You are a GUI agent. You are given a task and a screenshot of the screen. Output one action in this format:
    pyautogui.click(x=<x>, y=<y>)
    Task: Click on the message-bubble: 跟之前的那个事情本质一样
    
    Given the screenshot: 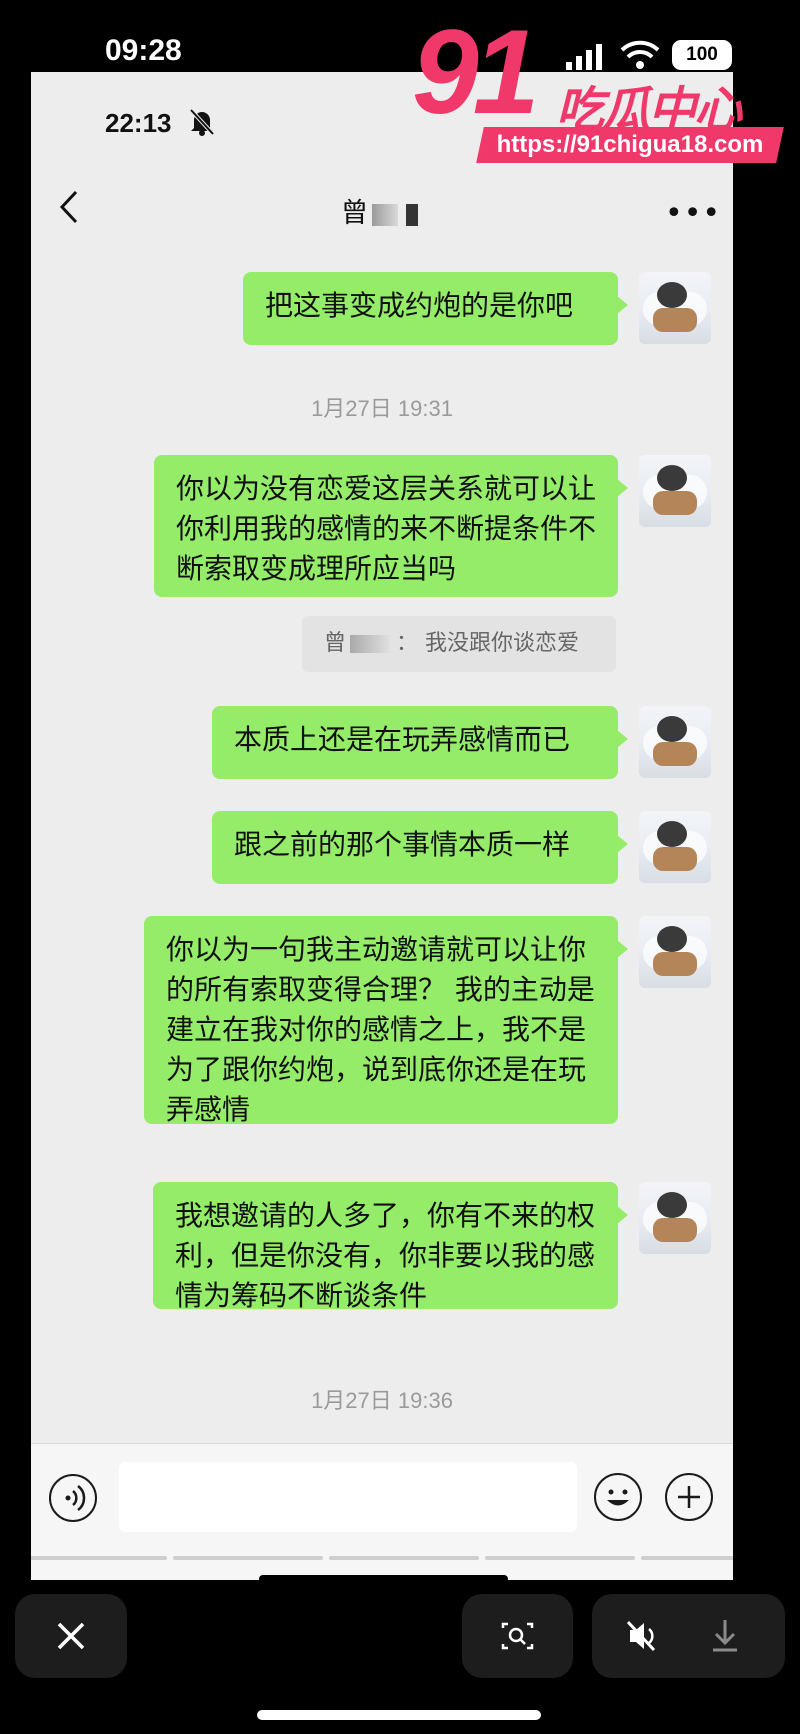 What is the action you would take?
    pyautogui.click(x=420, y=847)
    